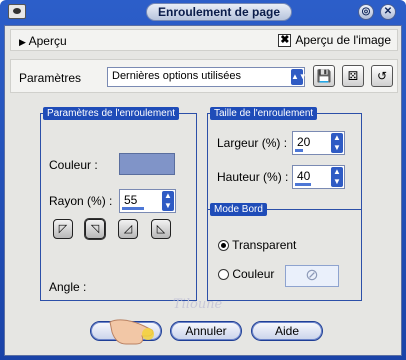 The height and width of the screenshot is (360, 406). What do you see at coordinates (253, 177) in the screenshot?
I see `hauteur-label: Hauteur (%) :` at bounding box center [253, 177].